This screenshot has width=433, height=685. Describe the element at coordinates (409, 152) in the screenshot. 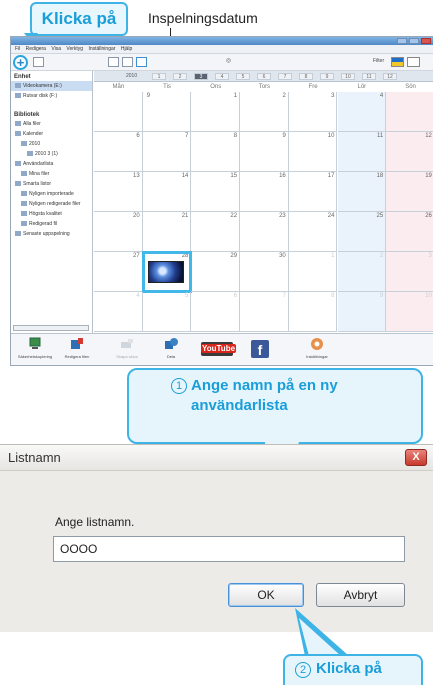

I see `calendar-day-cell: 12` at that location.